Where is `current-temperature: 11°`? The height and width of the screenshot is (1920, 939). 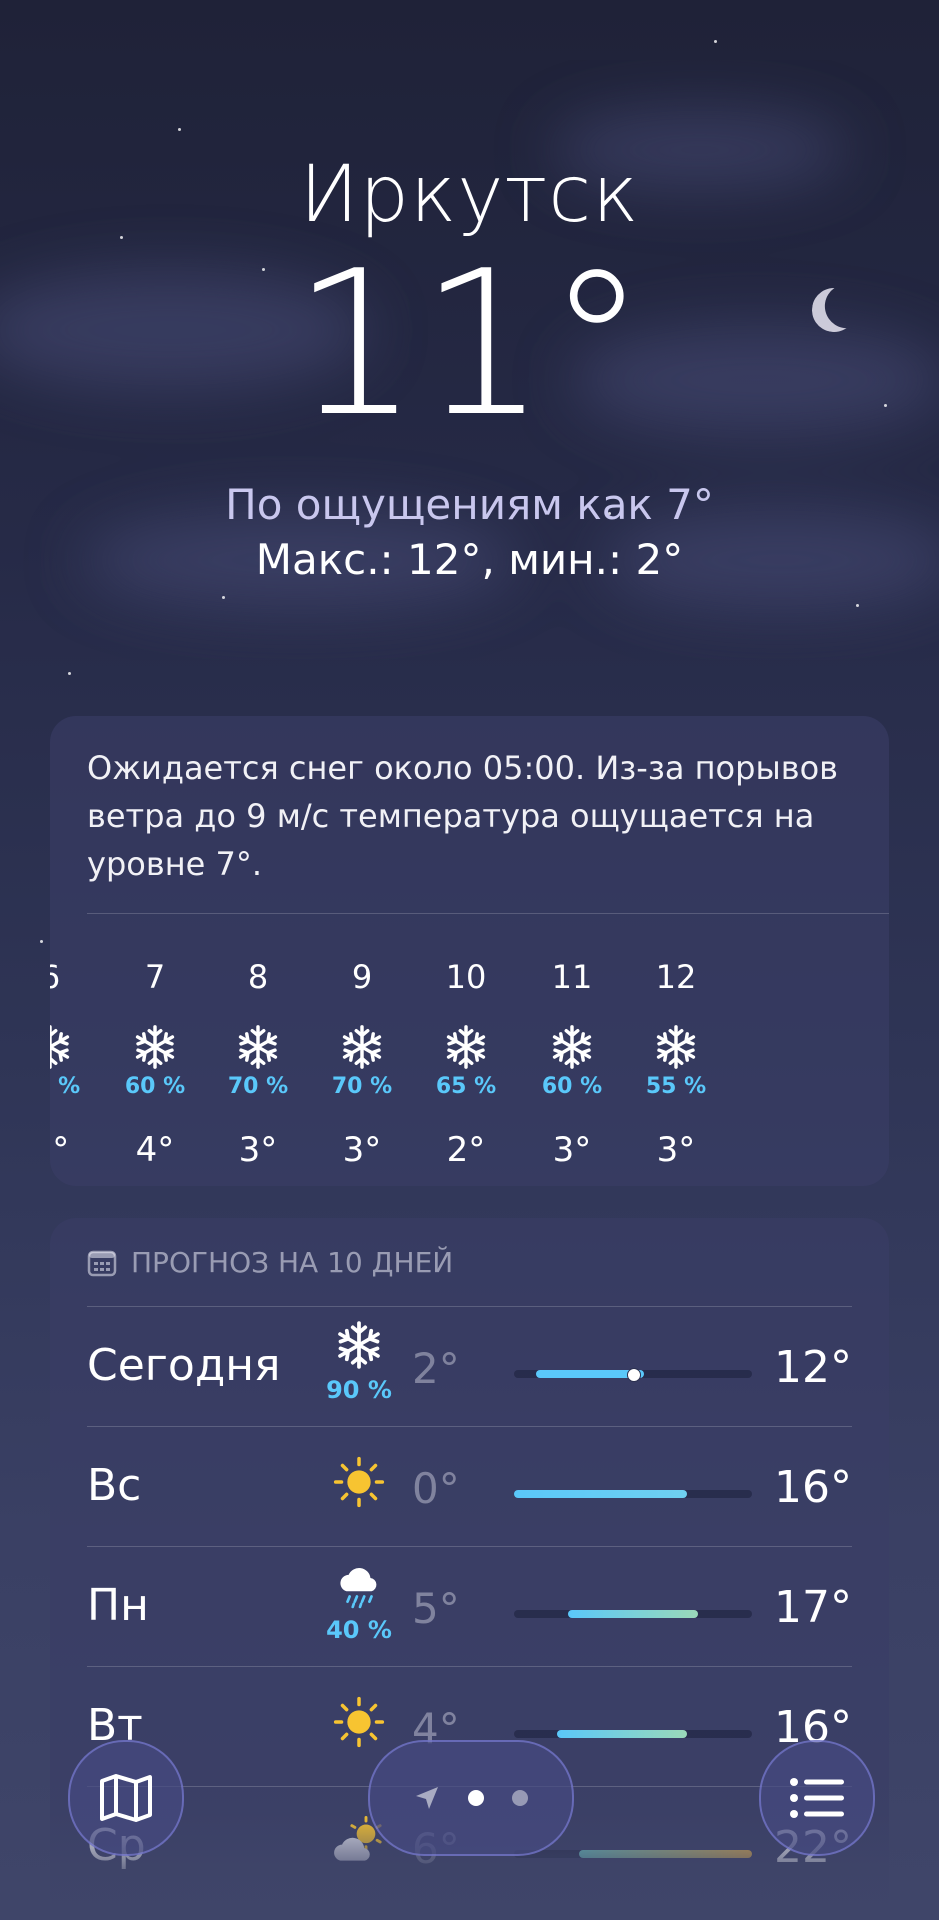
current-temperature: 11° is located at coordinates (469, 344).